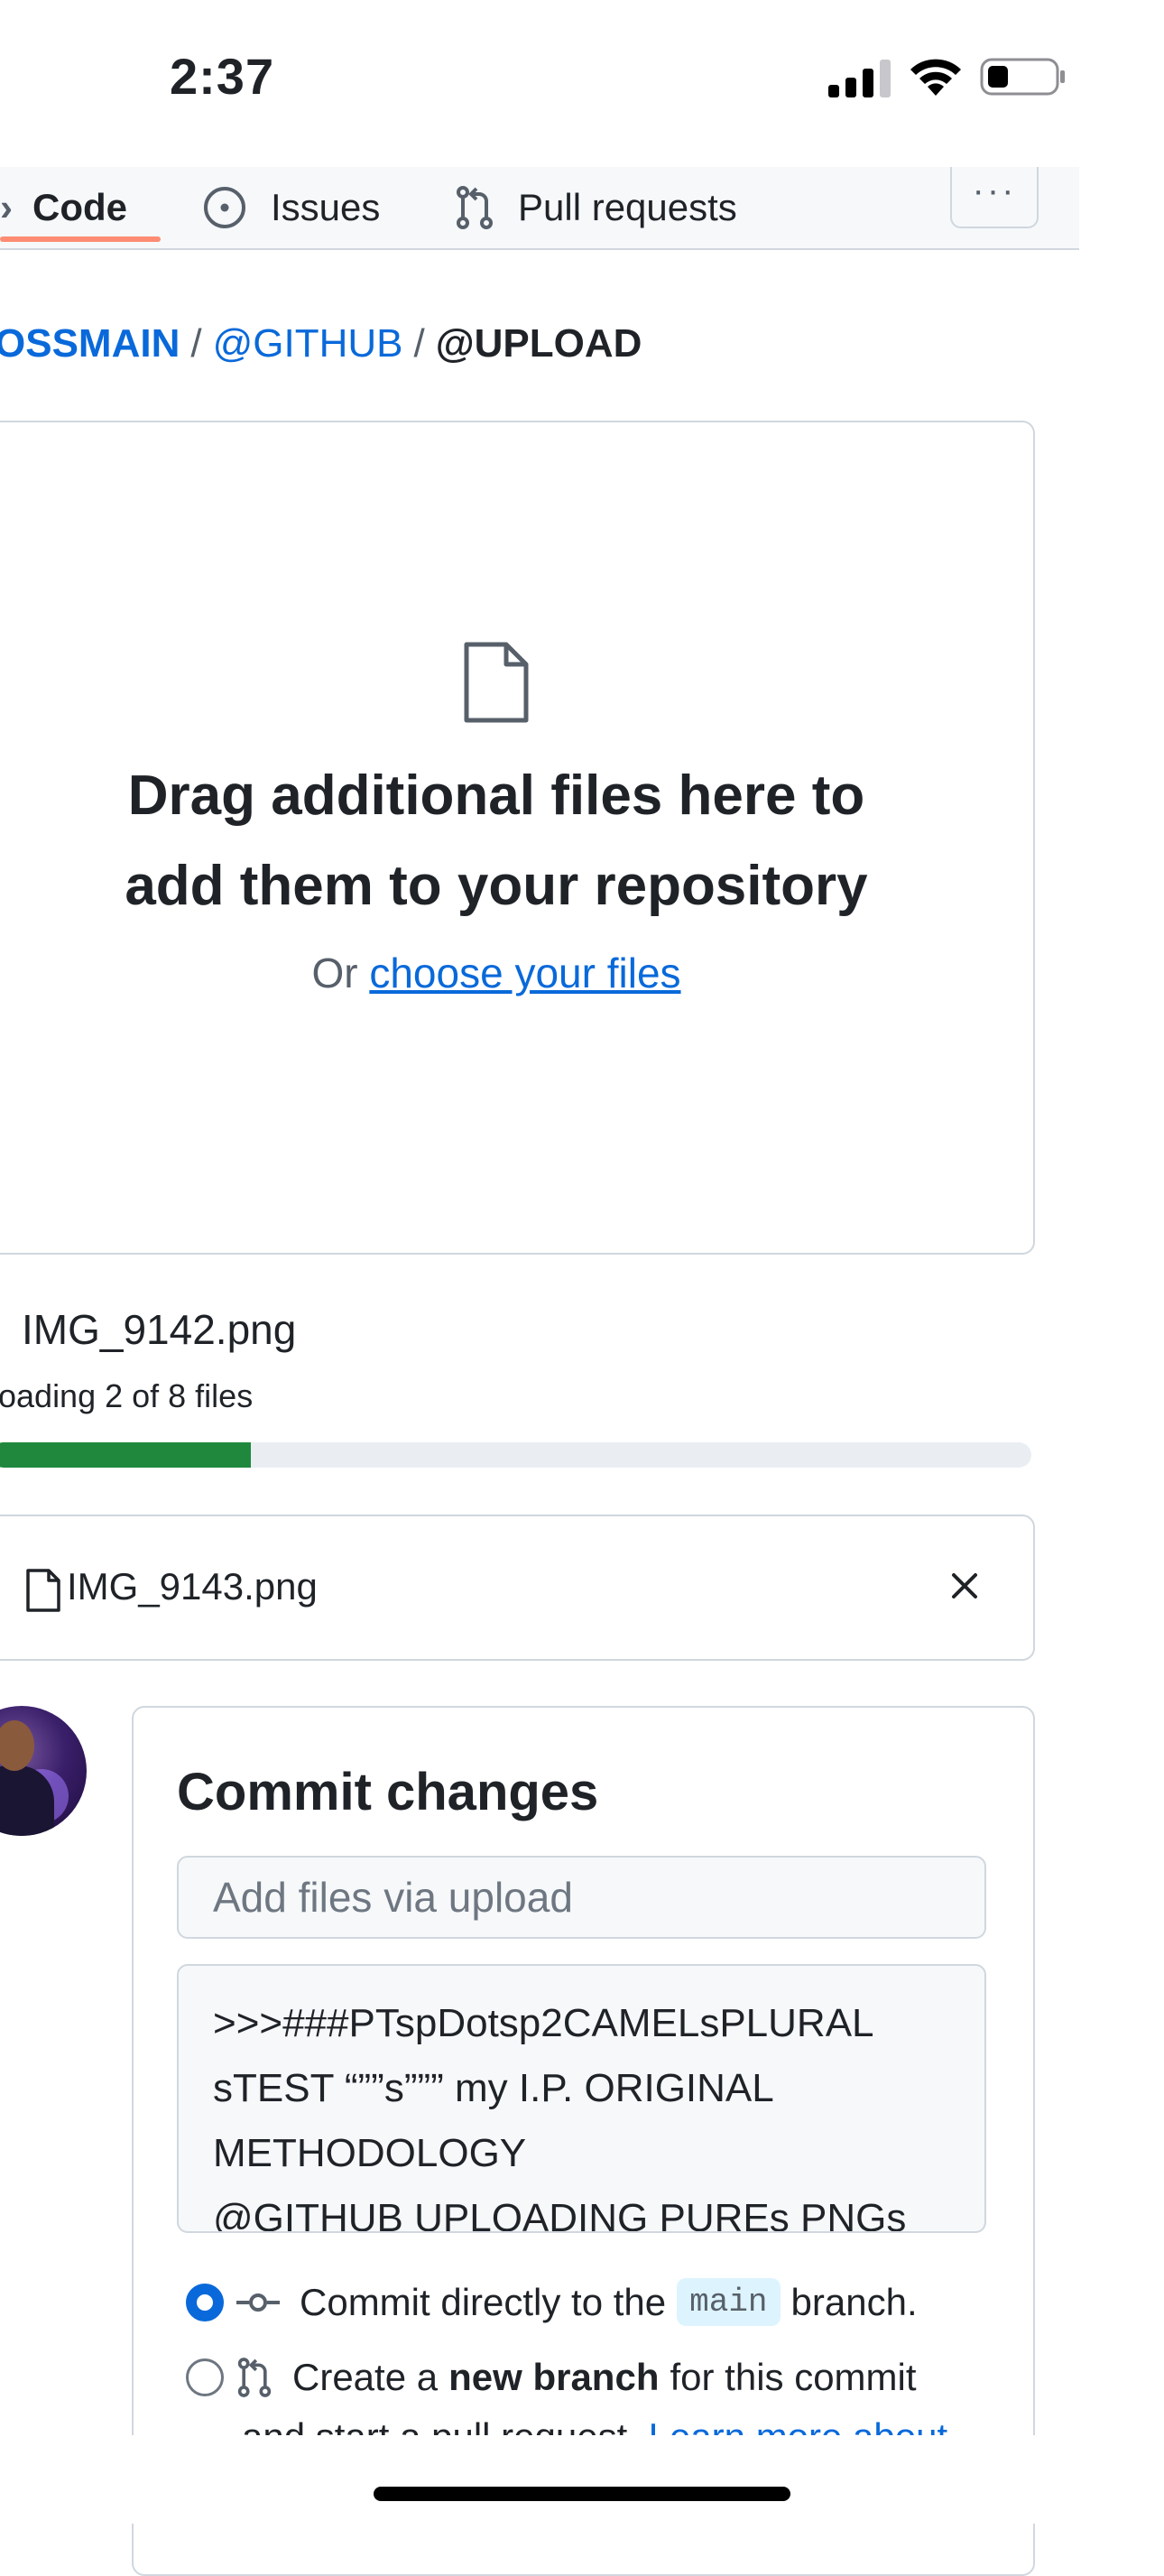  I want to click on commit-new-branch-bold: new branch, so click(554, 2377).